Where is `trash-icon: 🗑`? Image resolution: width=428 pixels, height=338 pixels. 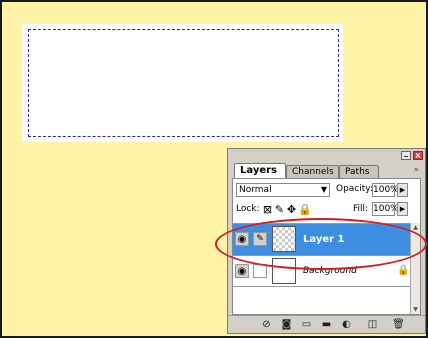 trash-icon: 🗑 is located at coordinates (398, 324).